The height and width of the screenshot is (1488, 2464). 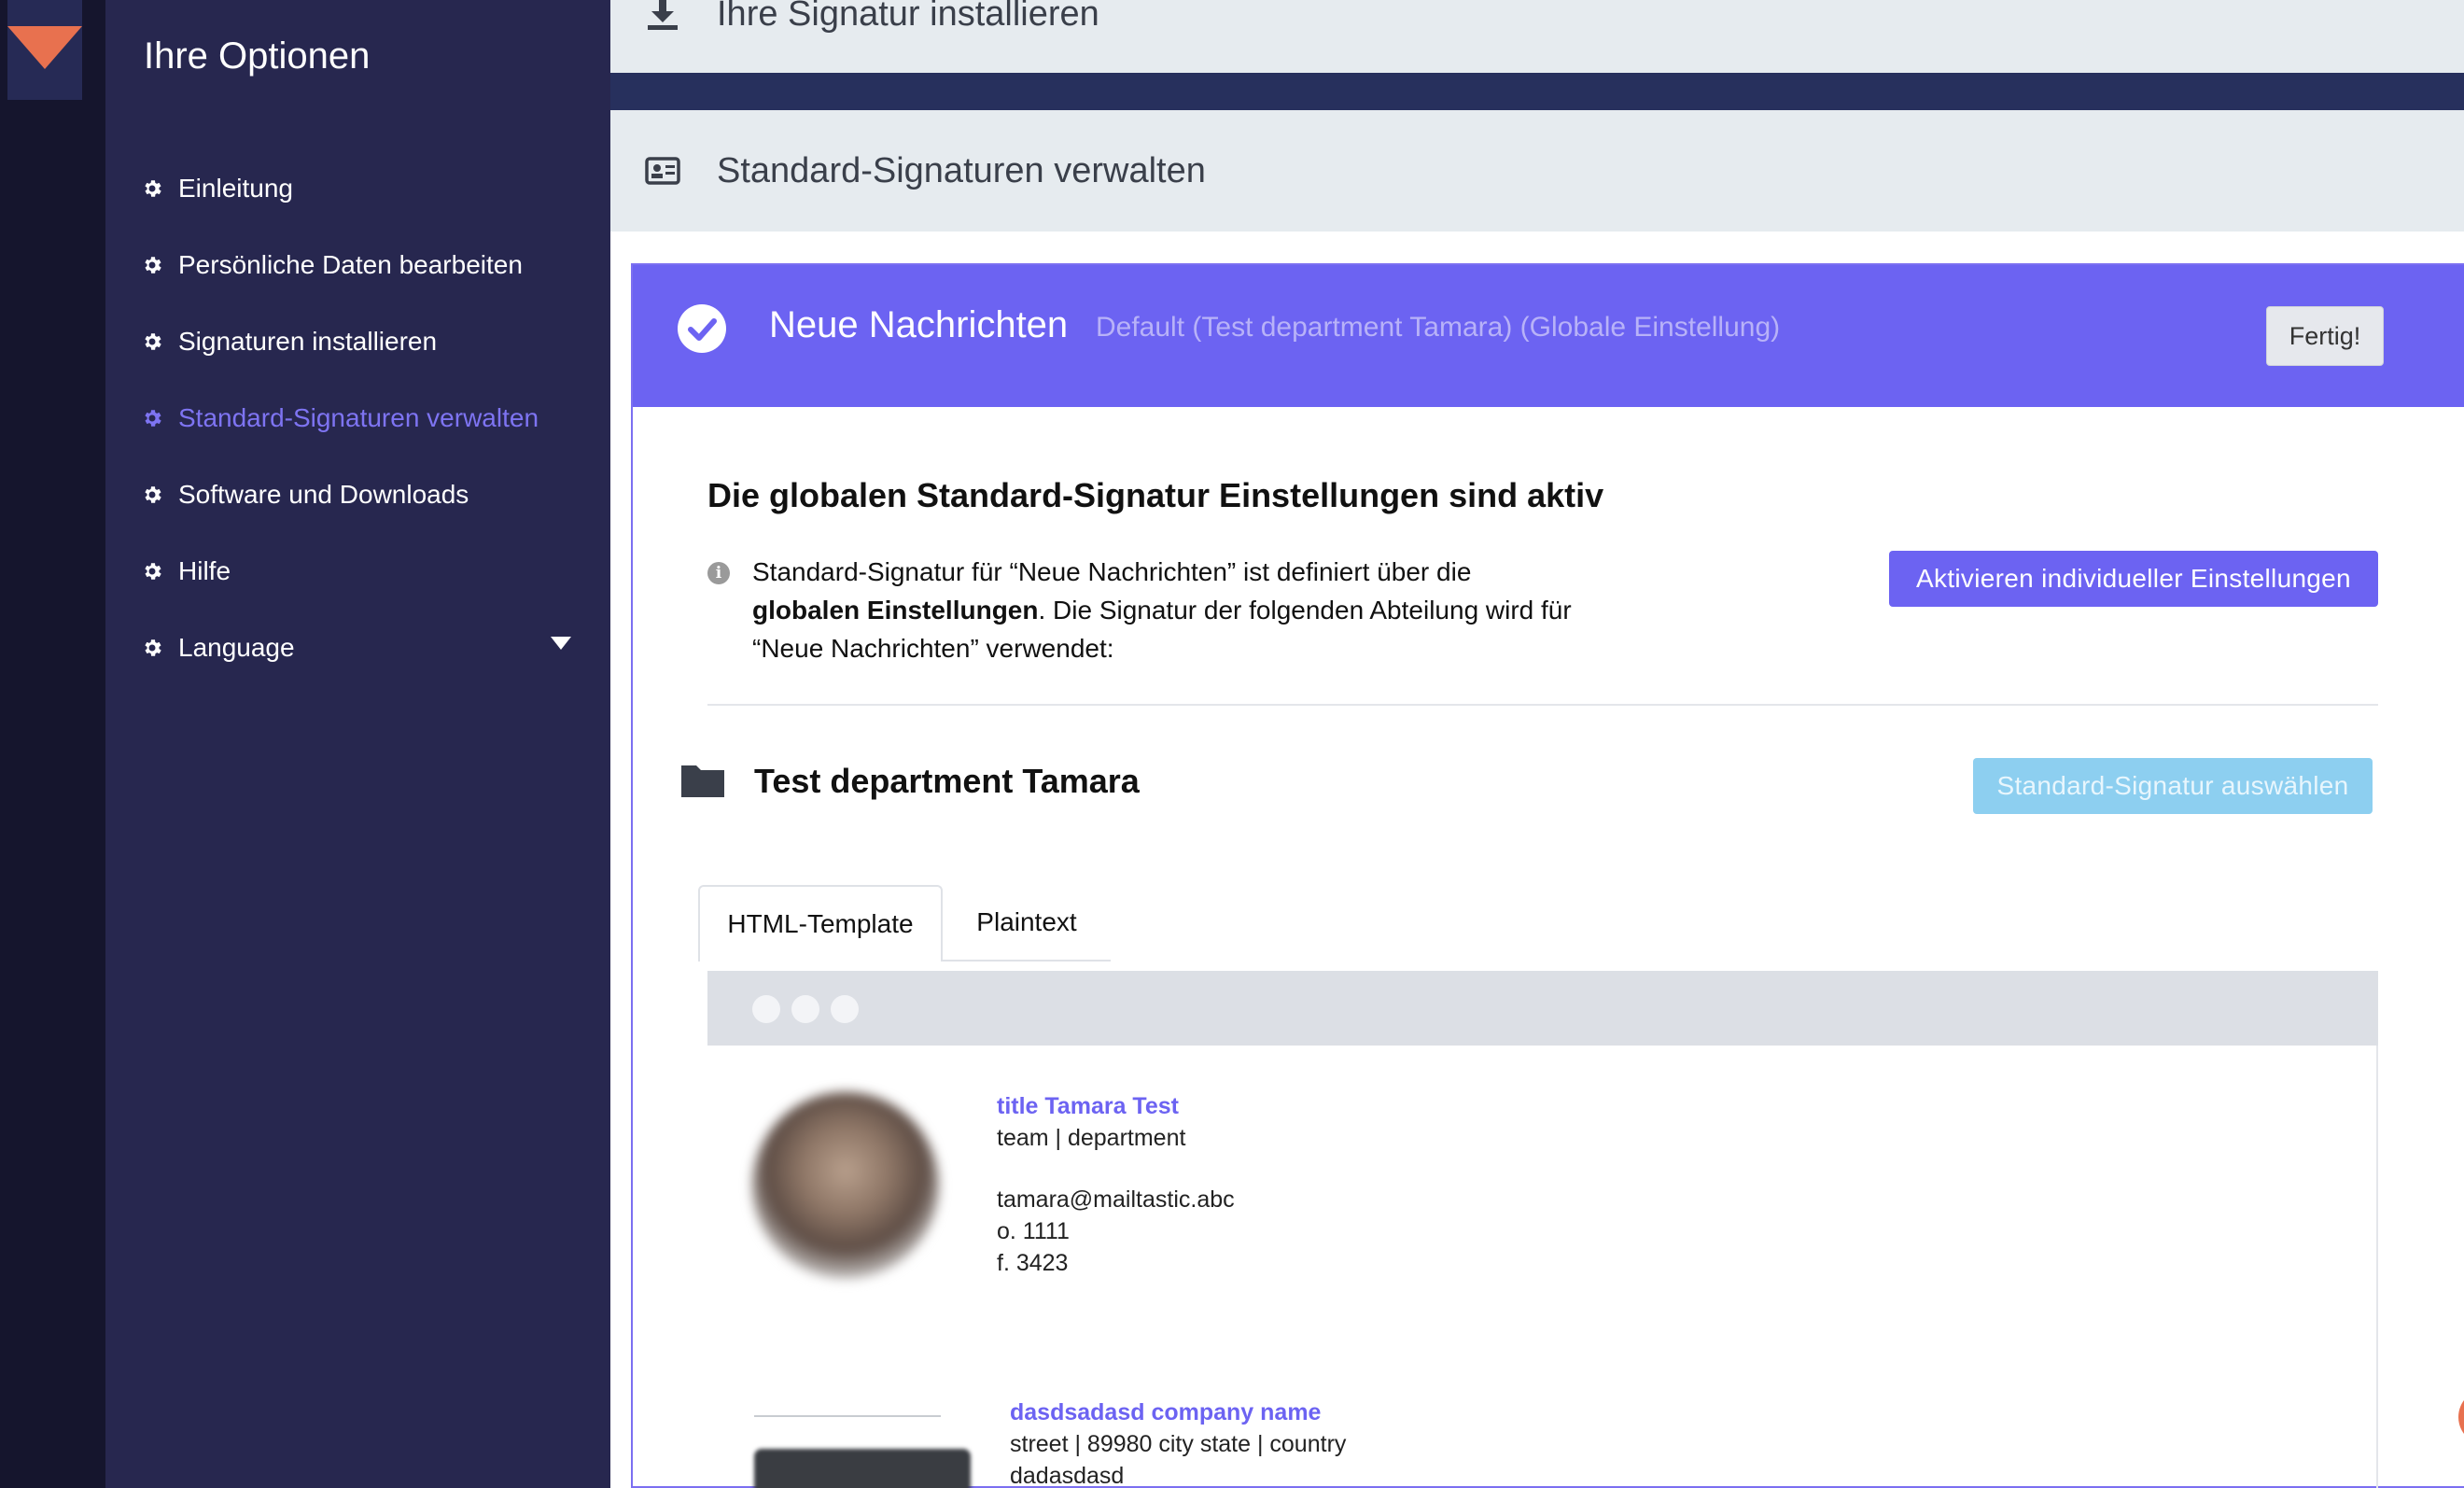 I want to click on sidebar-item-hilfe: Hilfe, so click(x=186, y=571).